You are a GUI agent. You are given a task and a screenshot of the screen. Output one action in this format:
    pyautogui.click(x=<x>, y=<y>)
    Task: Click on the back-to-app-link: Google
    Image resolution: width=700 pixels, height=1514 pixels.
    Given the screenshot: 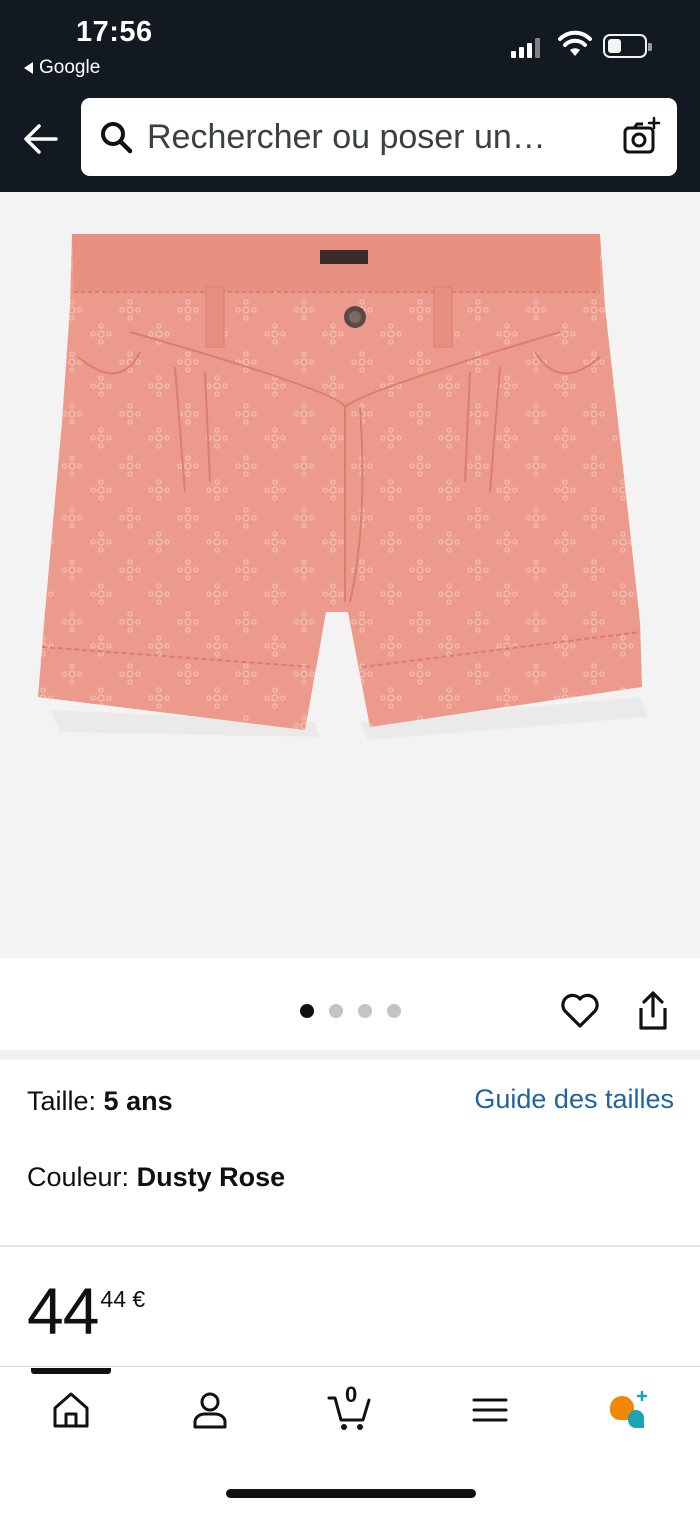 What is the action you would take?
    pyautogui.click(x=62, y=68)
    